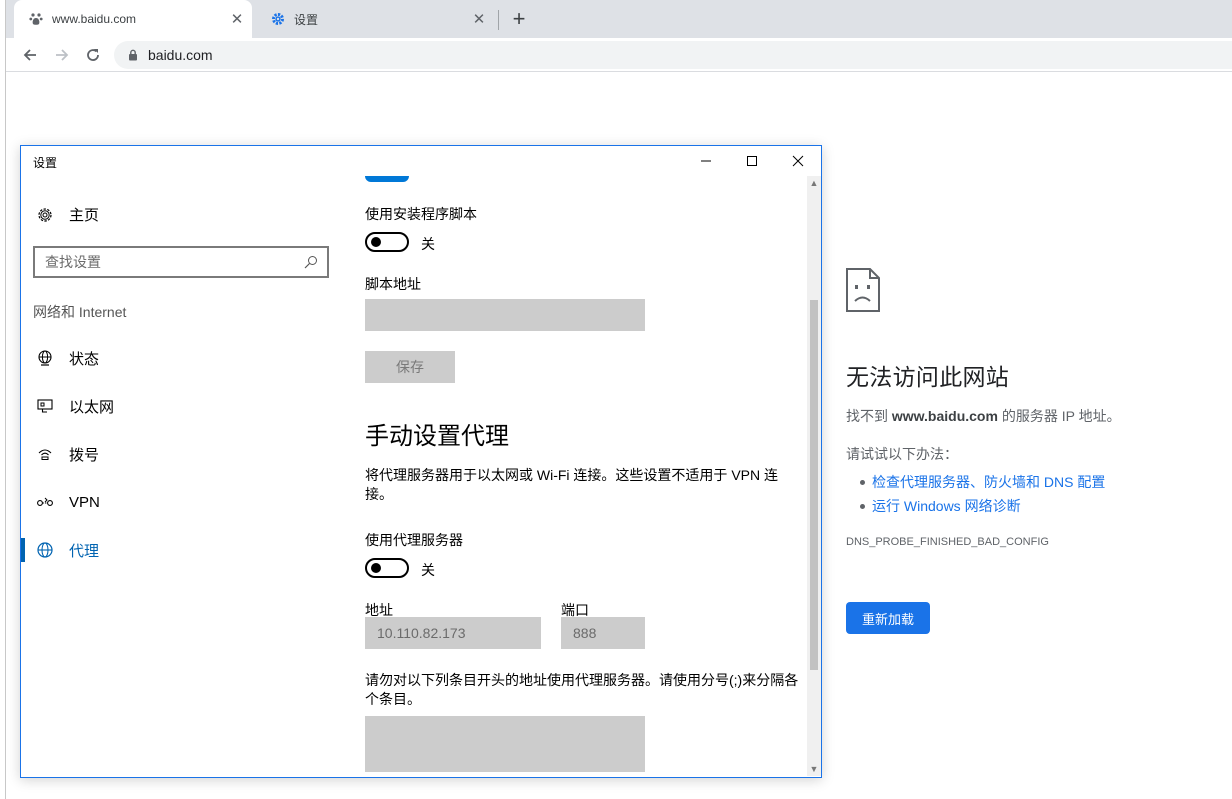  Describe the element at coordinates (673, 55) in the screenshot. I see `address-bar: baidu.com` at that location.